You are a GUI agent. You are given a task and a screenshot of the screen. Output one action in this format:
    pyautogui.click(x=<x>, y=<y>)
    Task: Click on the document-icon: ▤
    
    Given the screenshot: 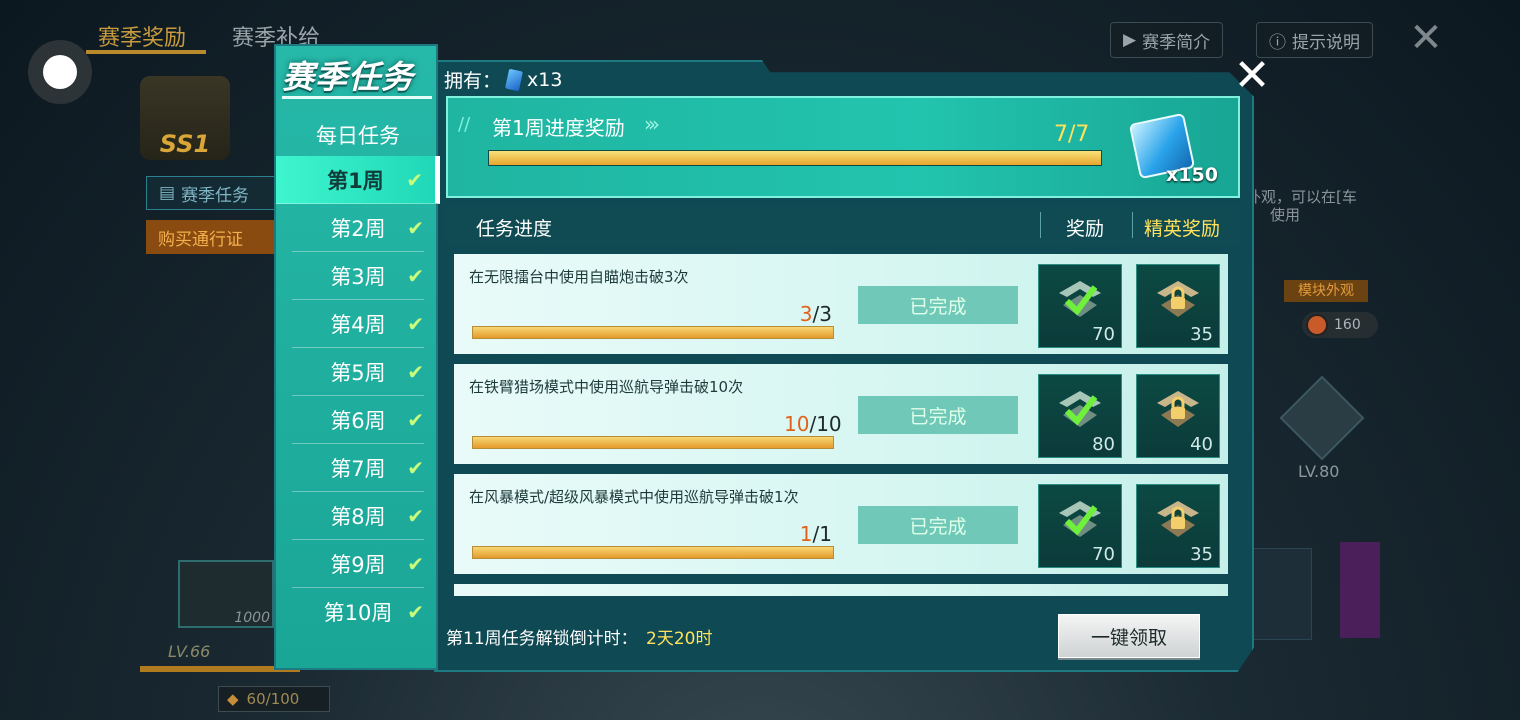 What is the action you would take?
    pyautogui.click(x=167, y=193)
    